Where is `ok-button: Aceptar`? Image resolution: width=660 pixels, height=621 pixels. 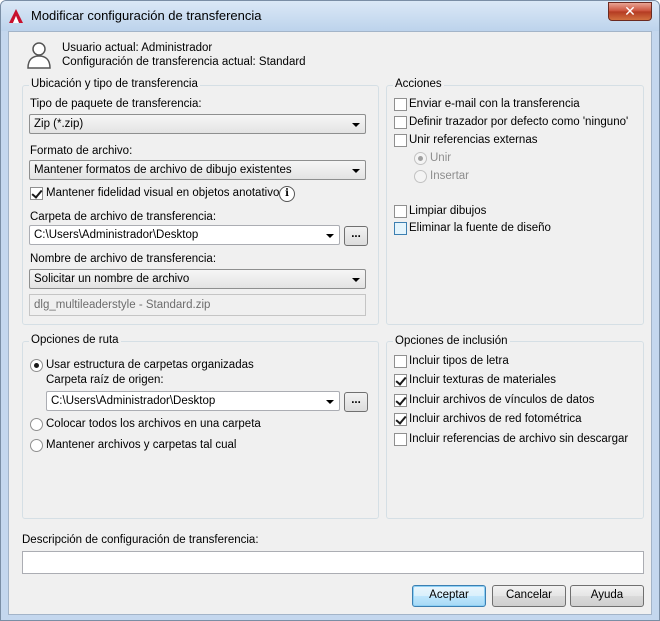 ok-button: Aceptar is located at coordinates (449, 596).